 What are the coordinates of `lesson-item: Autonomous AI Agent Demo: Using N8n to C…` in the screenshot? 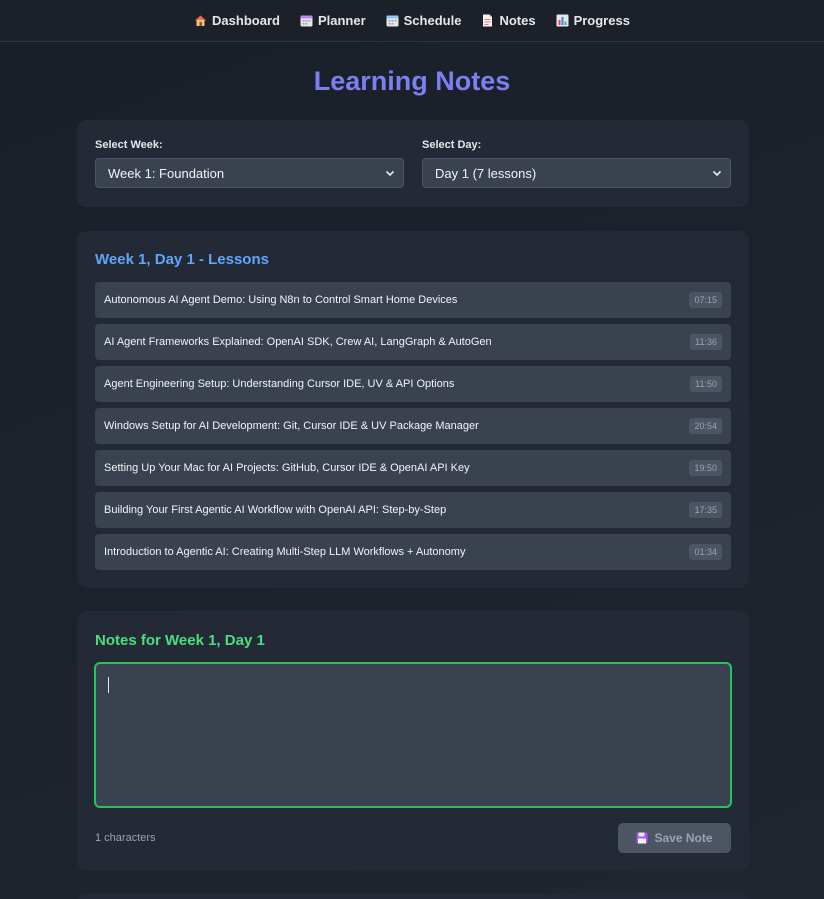 It's located at (413, 300).